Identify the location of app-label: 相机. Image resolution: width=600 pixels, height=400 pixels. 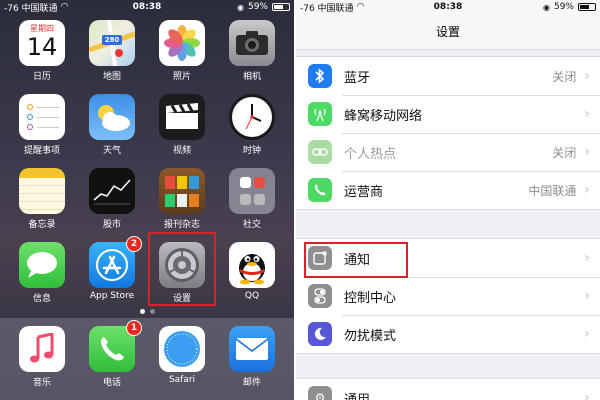
(251, 77).